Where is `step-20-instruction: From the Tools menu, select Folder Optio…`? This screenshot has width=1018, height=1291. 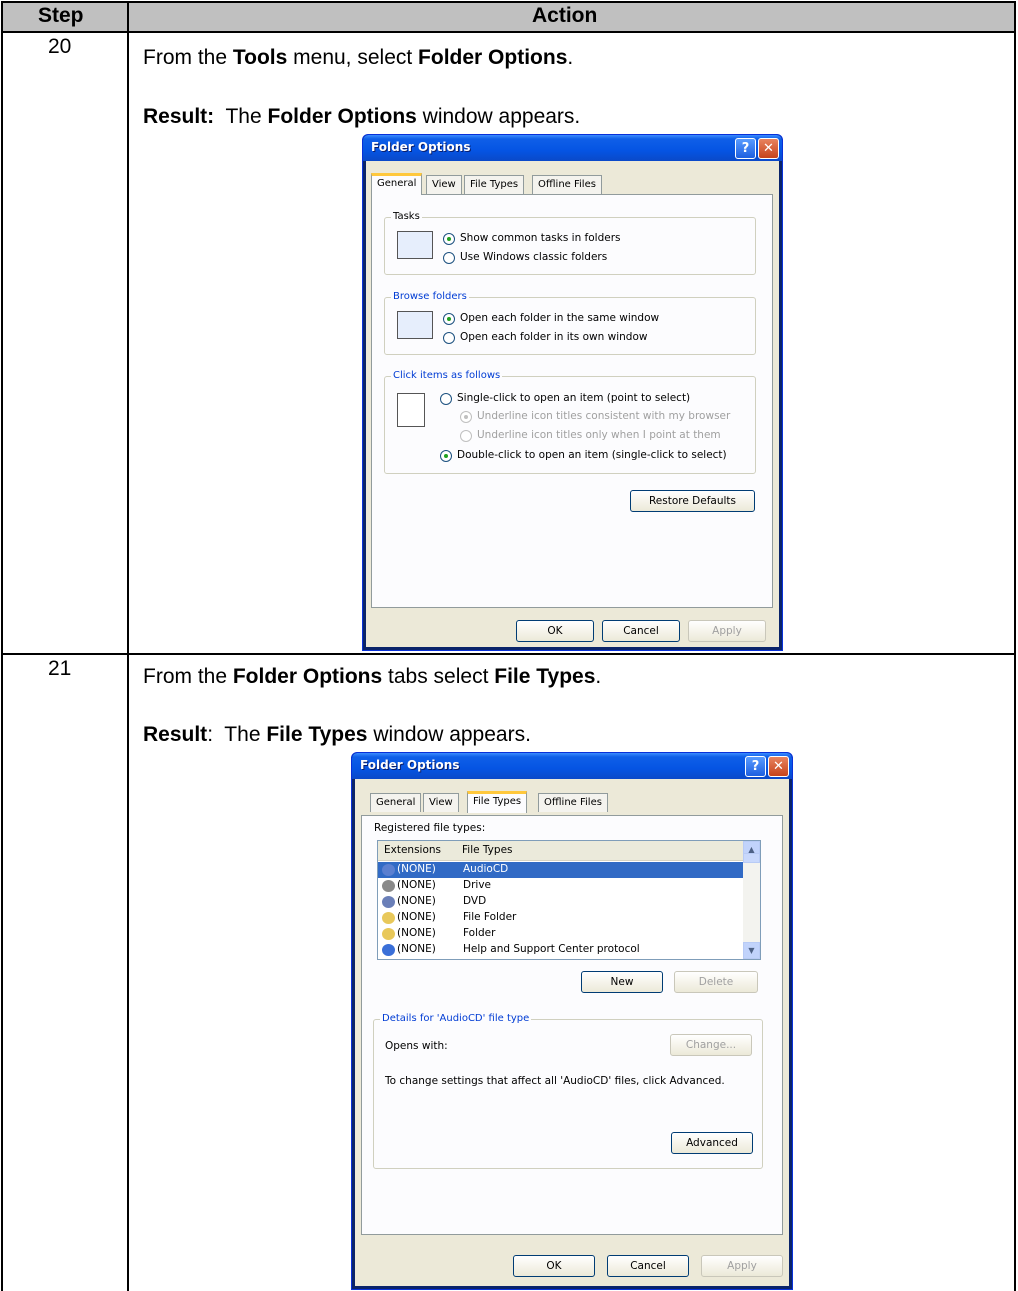
step-20-instruction: From the Tools menu, select Folder Optio… is located at coordinates (358, 58).